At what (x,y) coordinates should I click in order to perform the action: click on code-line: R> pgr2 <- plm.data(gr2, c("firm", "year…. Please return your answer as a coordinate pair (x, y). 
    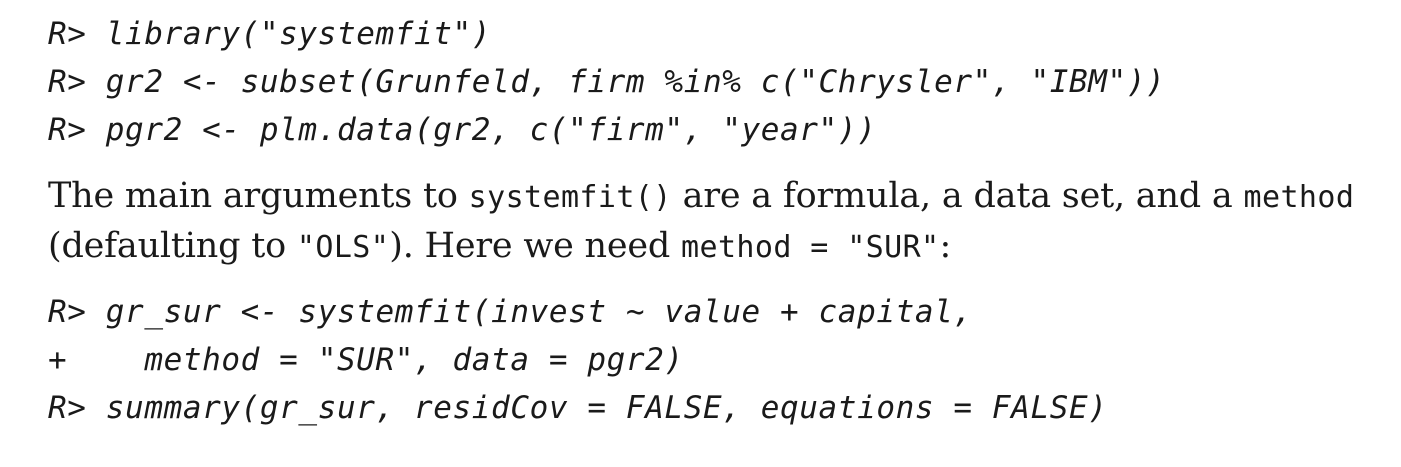
    Looking at the image, I should click on (462, 130).